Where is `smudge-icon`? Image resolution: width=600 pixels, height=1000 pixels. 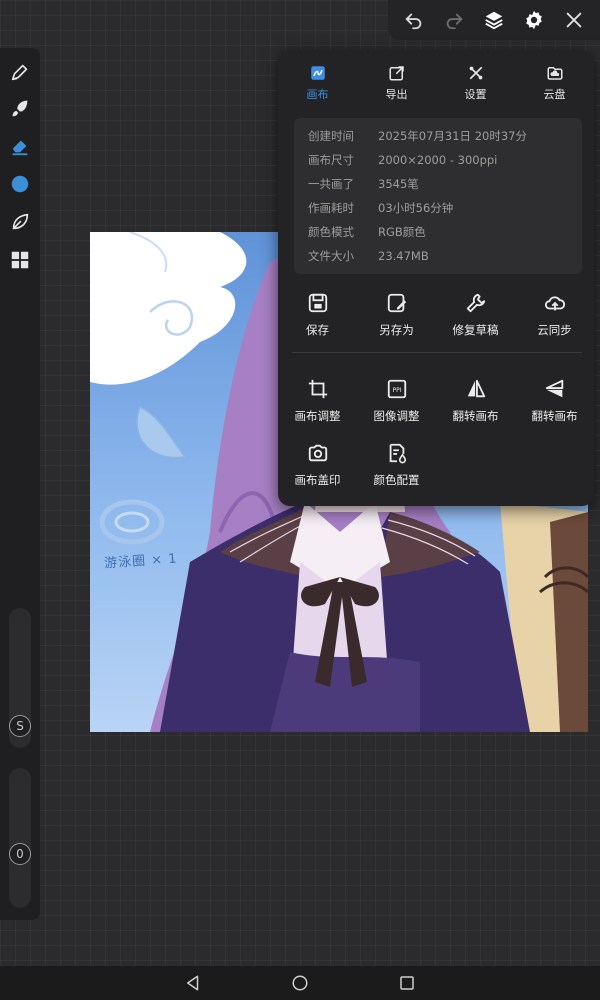 smudge-icon is located at coordinates (20, 108).